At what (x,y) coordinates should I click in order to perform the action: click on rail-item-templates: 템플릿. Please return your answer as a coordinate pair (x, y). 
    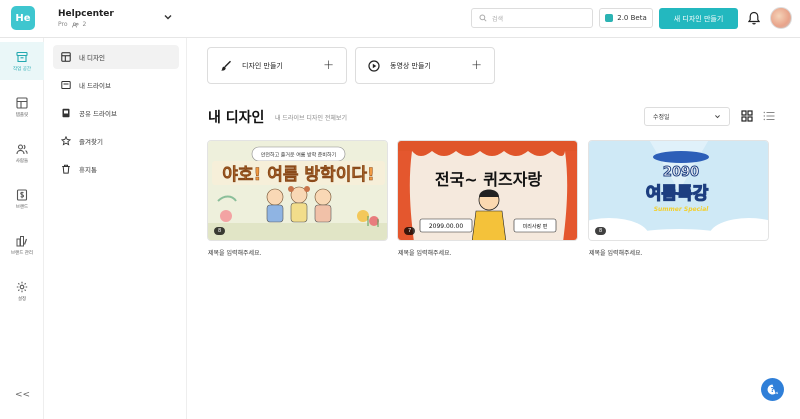
    Looking at the image, I should click on (22, 107).